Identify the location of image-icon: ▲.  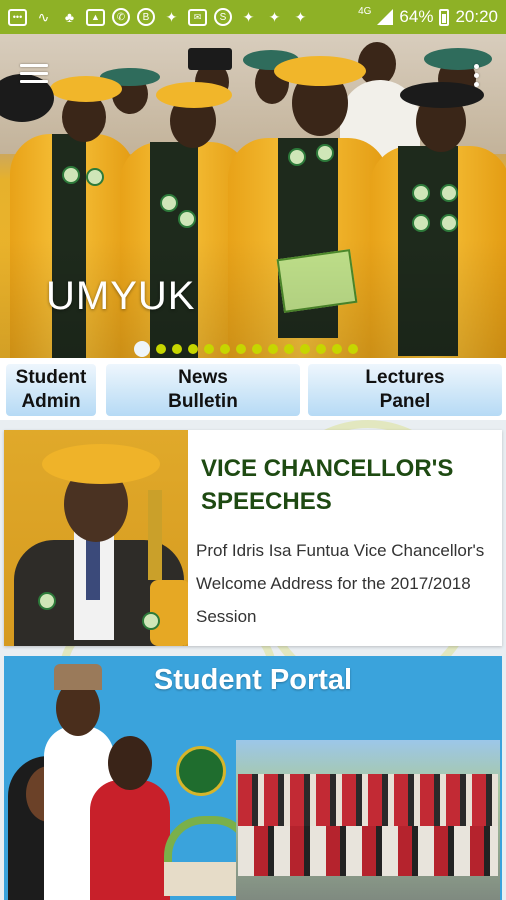
(95, 17).